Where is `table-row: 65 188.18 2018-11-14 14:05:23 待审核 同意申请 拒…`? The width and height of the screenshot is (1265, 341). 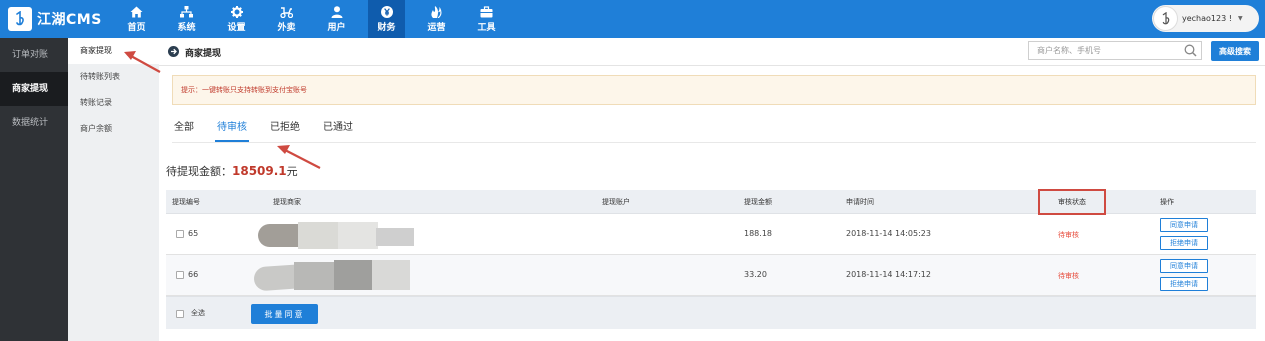 table-row: 65 188.18 2018-11-14 14:05:23 待审核 同意申请 拒… is located at coordinates (711, 234).